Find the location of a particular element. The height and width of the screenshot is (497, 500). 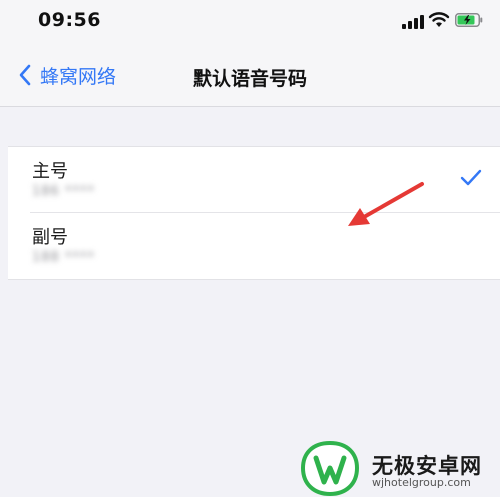

navigation-bar: 蜂窝网络 默认语音号码 is located at coordinates (250, 75).